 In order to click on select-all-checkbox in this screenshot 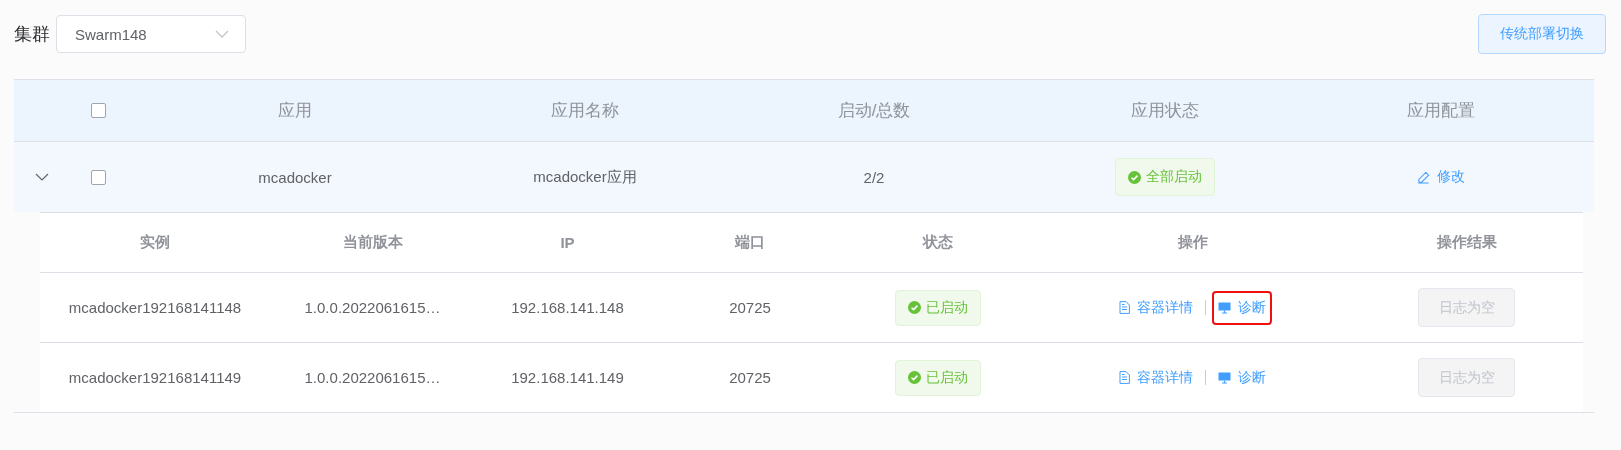, I will do `click(98, 110)`.